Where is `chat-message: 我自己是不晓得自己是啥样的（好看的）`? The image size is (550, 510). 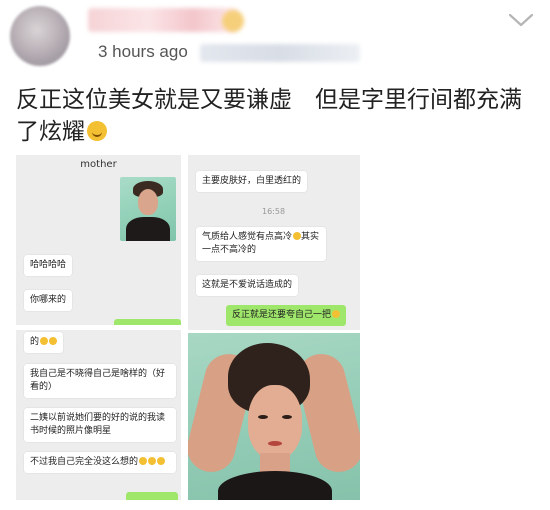 chat-message: 我自己是不晓得自己是啥样的（好看的） is located at coordinates (100, 381).